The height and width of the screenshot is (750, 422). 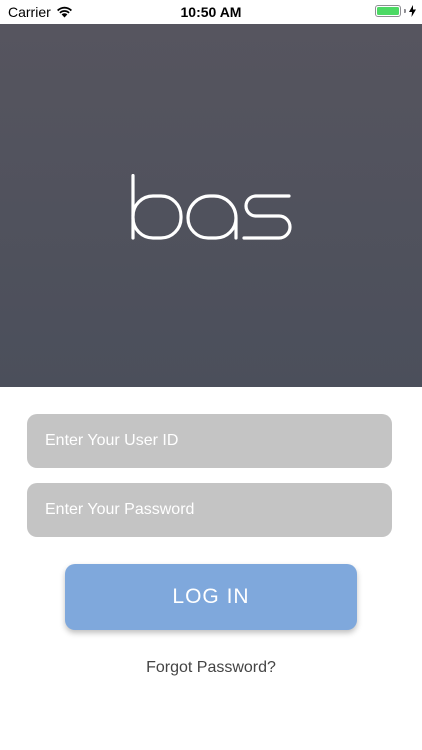 What do you see at coordinates (405, 11) in the screenshot?
I see `battery-tip` at bounding box center [405, 11].